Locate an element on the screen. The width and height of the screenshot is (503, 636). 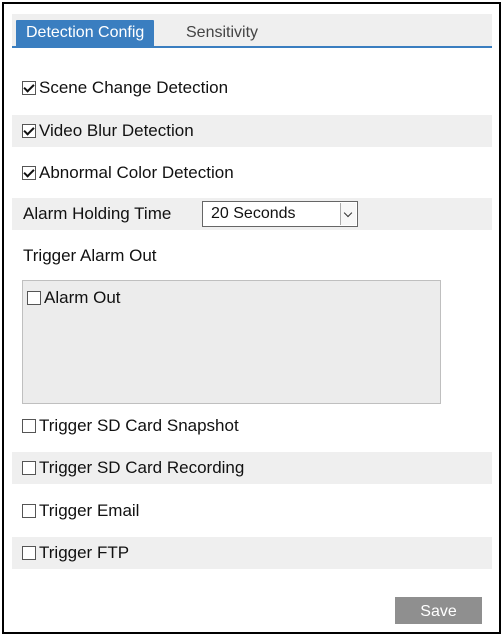
trigger-alarm-out-label: Trigger Alarm Out is located at coordinates (90, 255).